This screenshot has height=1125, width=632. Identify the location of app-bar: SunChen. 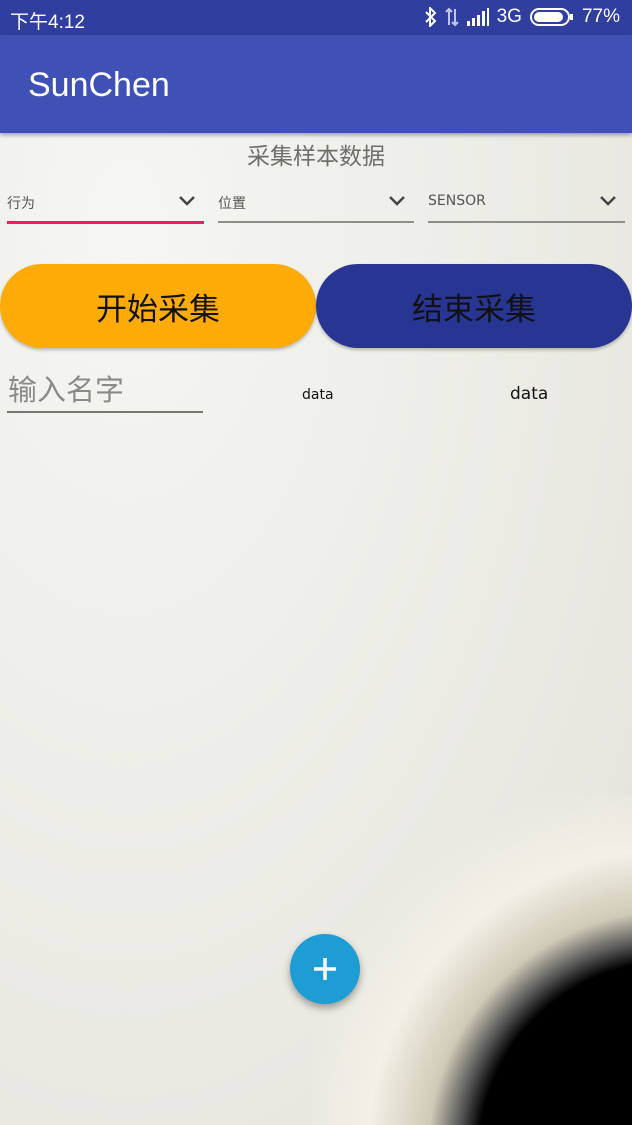
(316, 84).